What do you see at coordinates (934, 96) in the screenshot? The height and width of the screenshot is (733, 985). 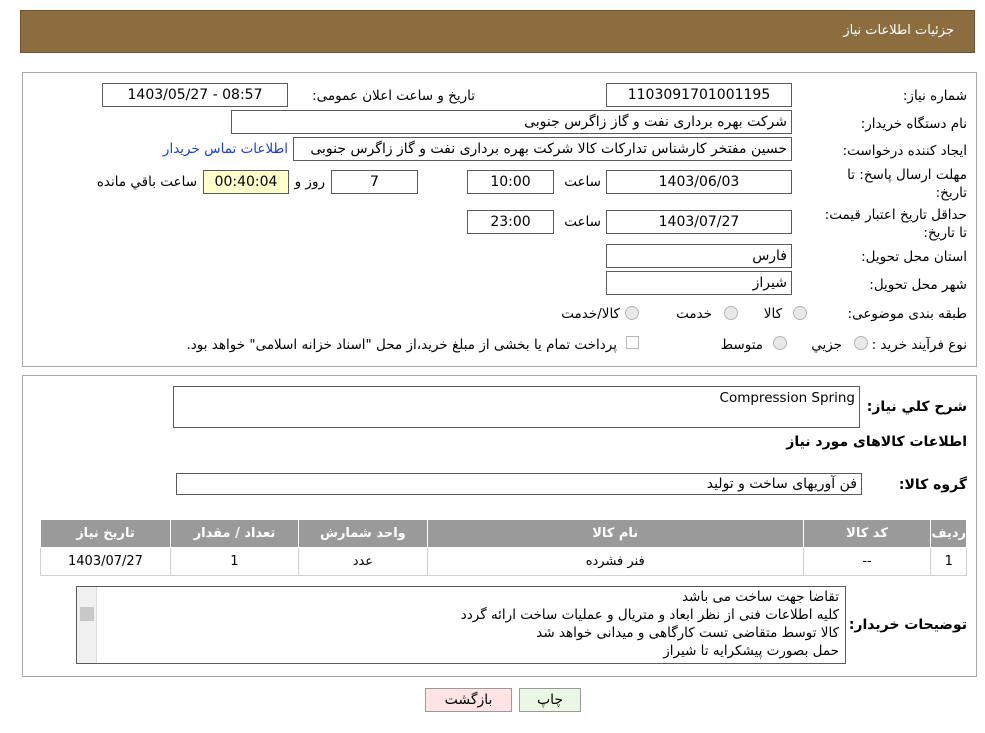 I see `need-number-label: شماره نیاز:` at bounding box center [934, 96].